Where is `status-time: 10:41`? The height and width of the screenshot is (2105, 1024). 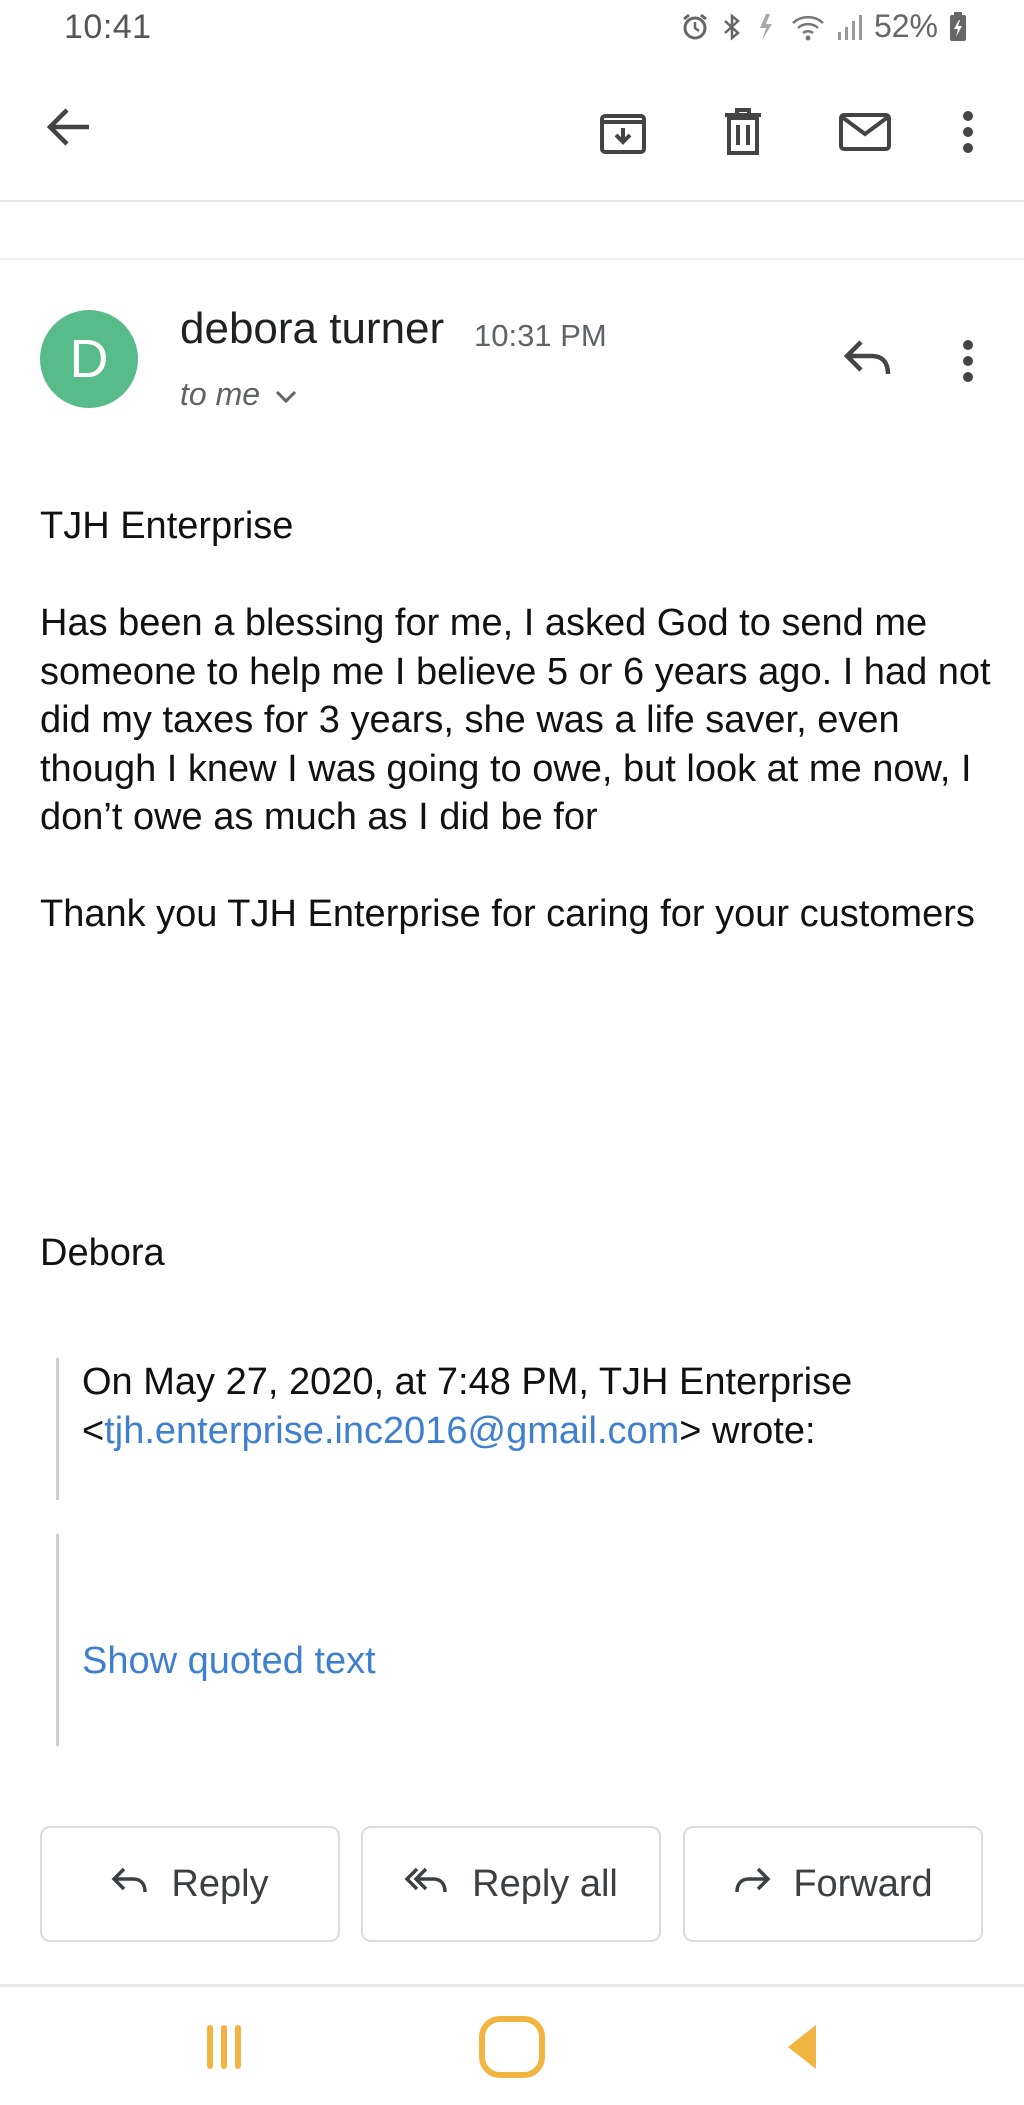
status-time: 10:41 is located at coordinates (108, 27).